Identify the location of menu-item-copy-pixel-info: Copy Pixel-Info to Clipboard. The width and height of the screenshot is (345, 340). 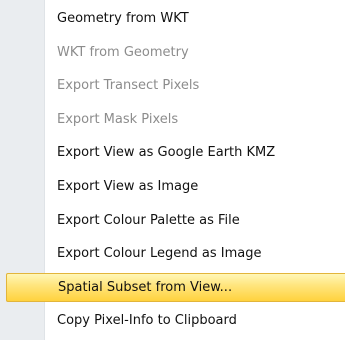
(172, 321).